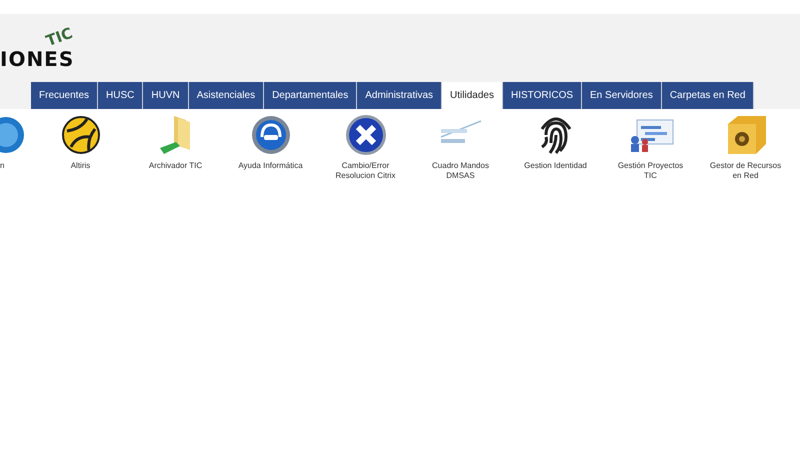  Describe the element at coordinates (80, 135) in the screenshot. I see `ball-icon` at that location.